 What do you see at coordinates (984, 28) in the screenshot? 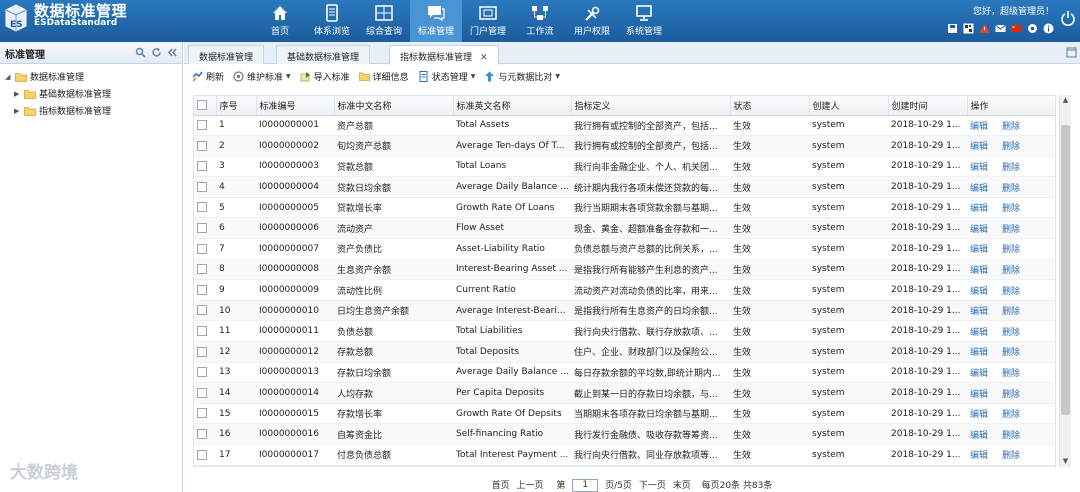
I see `warning-icon` at bounding box center [984, 28].